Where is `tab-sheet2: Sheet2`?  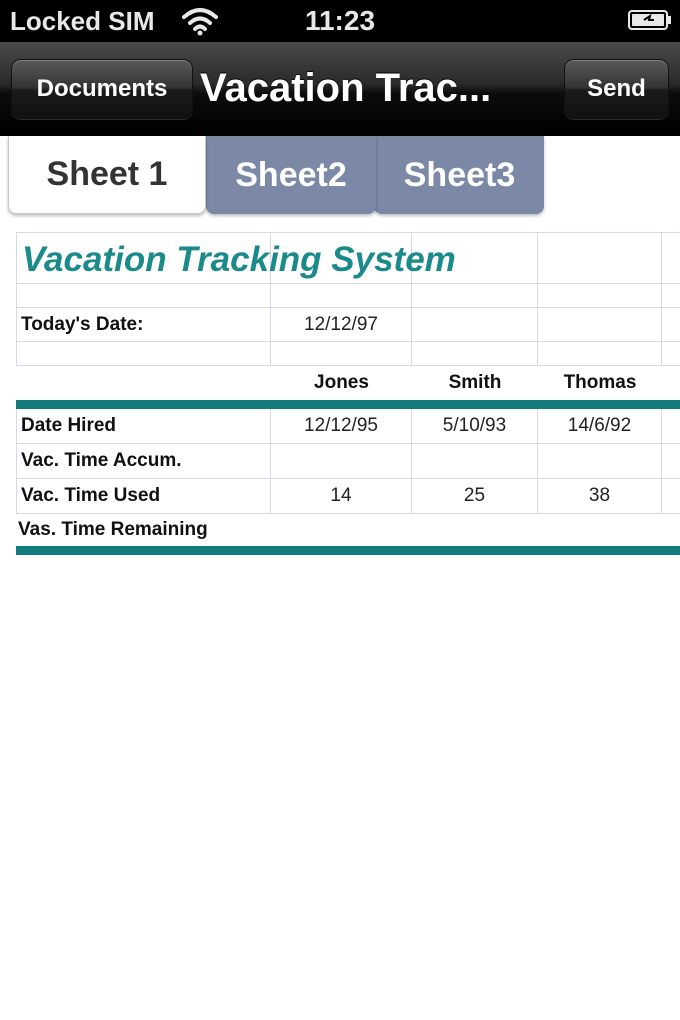 tab-sheet2: Sheet2 is located at coordinates (291, 175).